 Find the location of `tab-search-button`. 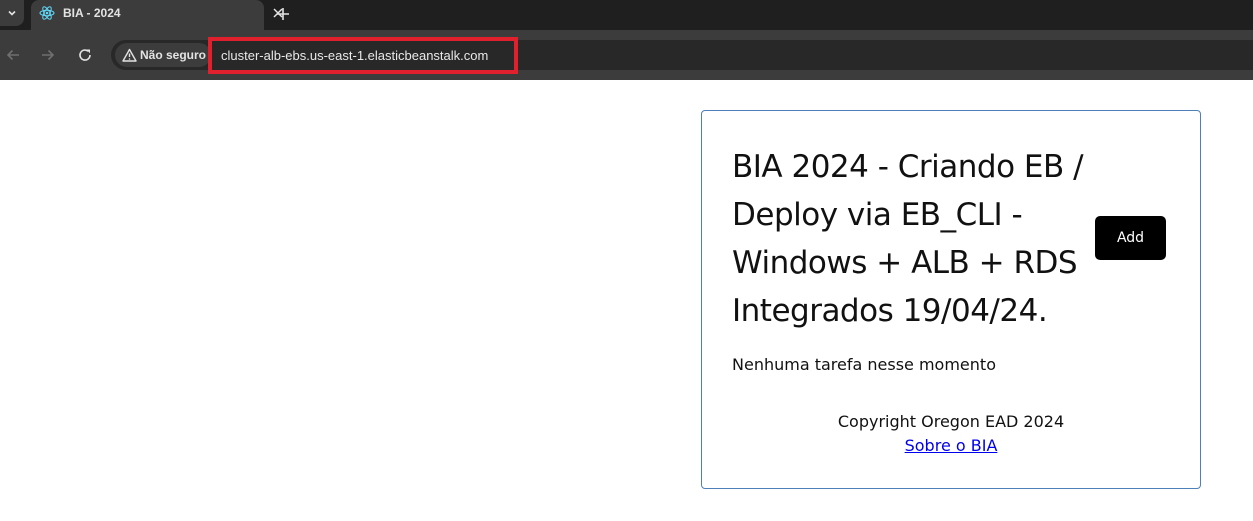

tab-search-button is located at coordinates (12, 13).